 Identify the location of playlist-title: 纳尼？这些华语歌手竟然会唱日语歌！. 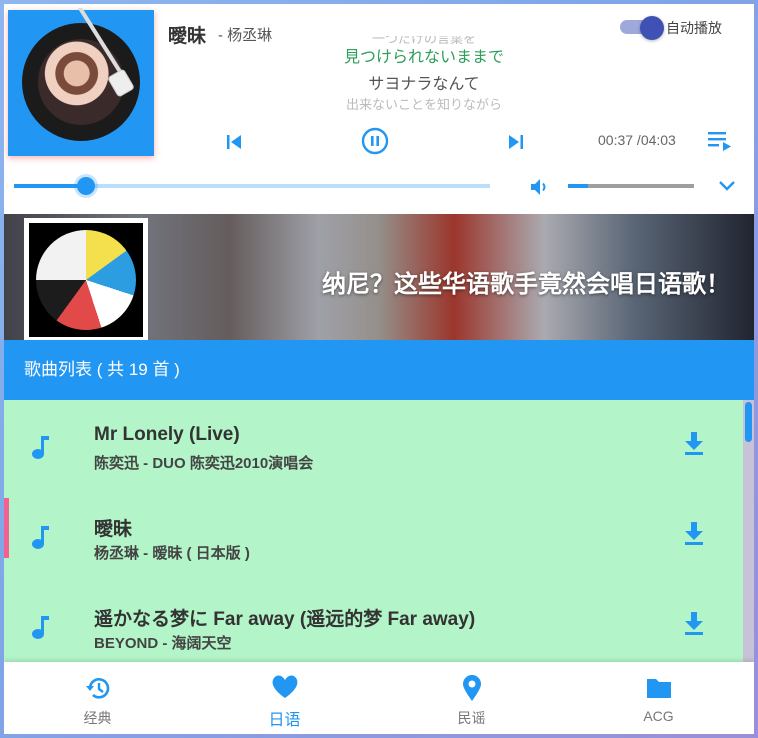
(526, 284).